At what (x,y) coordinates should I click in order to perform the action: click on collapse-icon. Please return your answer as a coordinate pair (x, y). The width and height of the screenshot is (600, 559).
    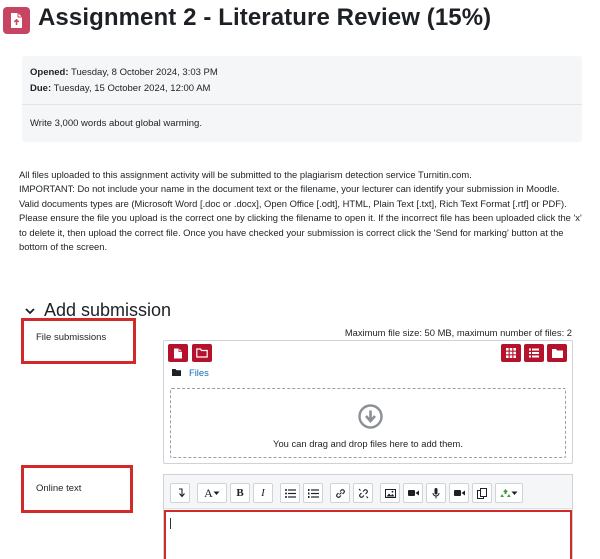
    Looking at the image, I should click on (181, 493).